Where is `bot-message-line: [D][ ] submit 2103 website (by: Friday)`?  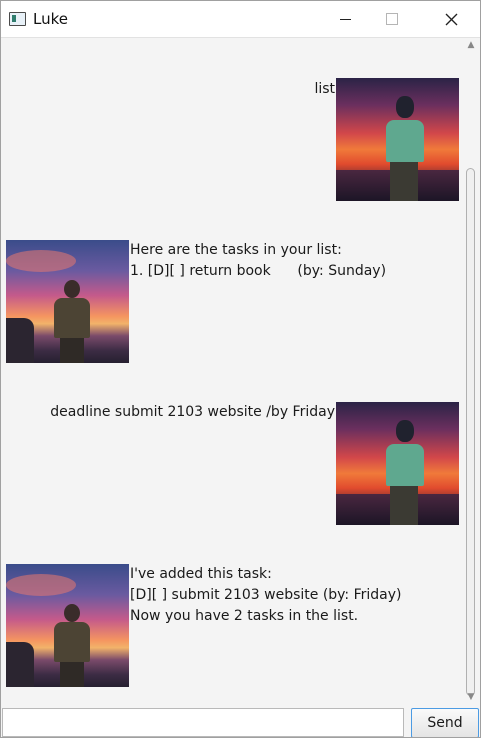
bot-message-line: [D][ ] submit 2103 website (by: Friday) is located at coordinates (266, 595).